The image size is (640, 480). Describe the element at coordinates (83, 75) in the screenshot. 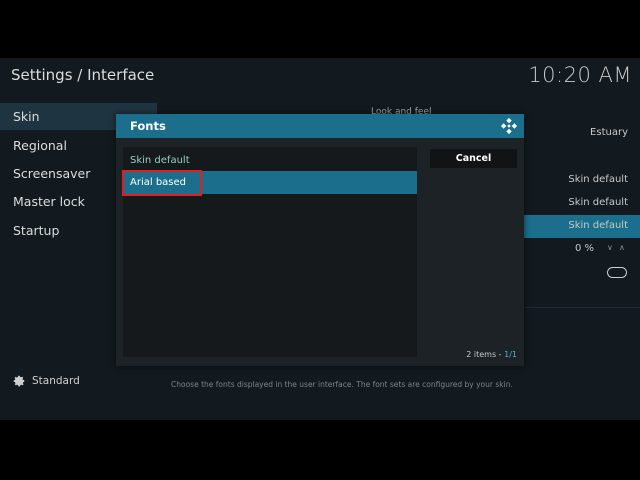

I see `page-title: Settings / Interface` at that location.